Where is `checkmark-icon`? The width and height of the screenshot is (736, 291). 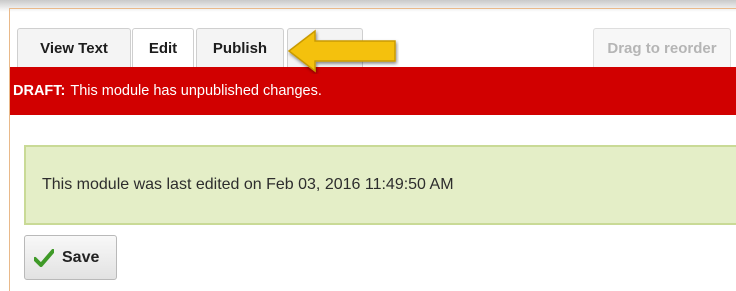
checkmark-icon is located at coordinates (44, 257).